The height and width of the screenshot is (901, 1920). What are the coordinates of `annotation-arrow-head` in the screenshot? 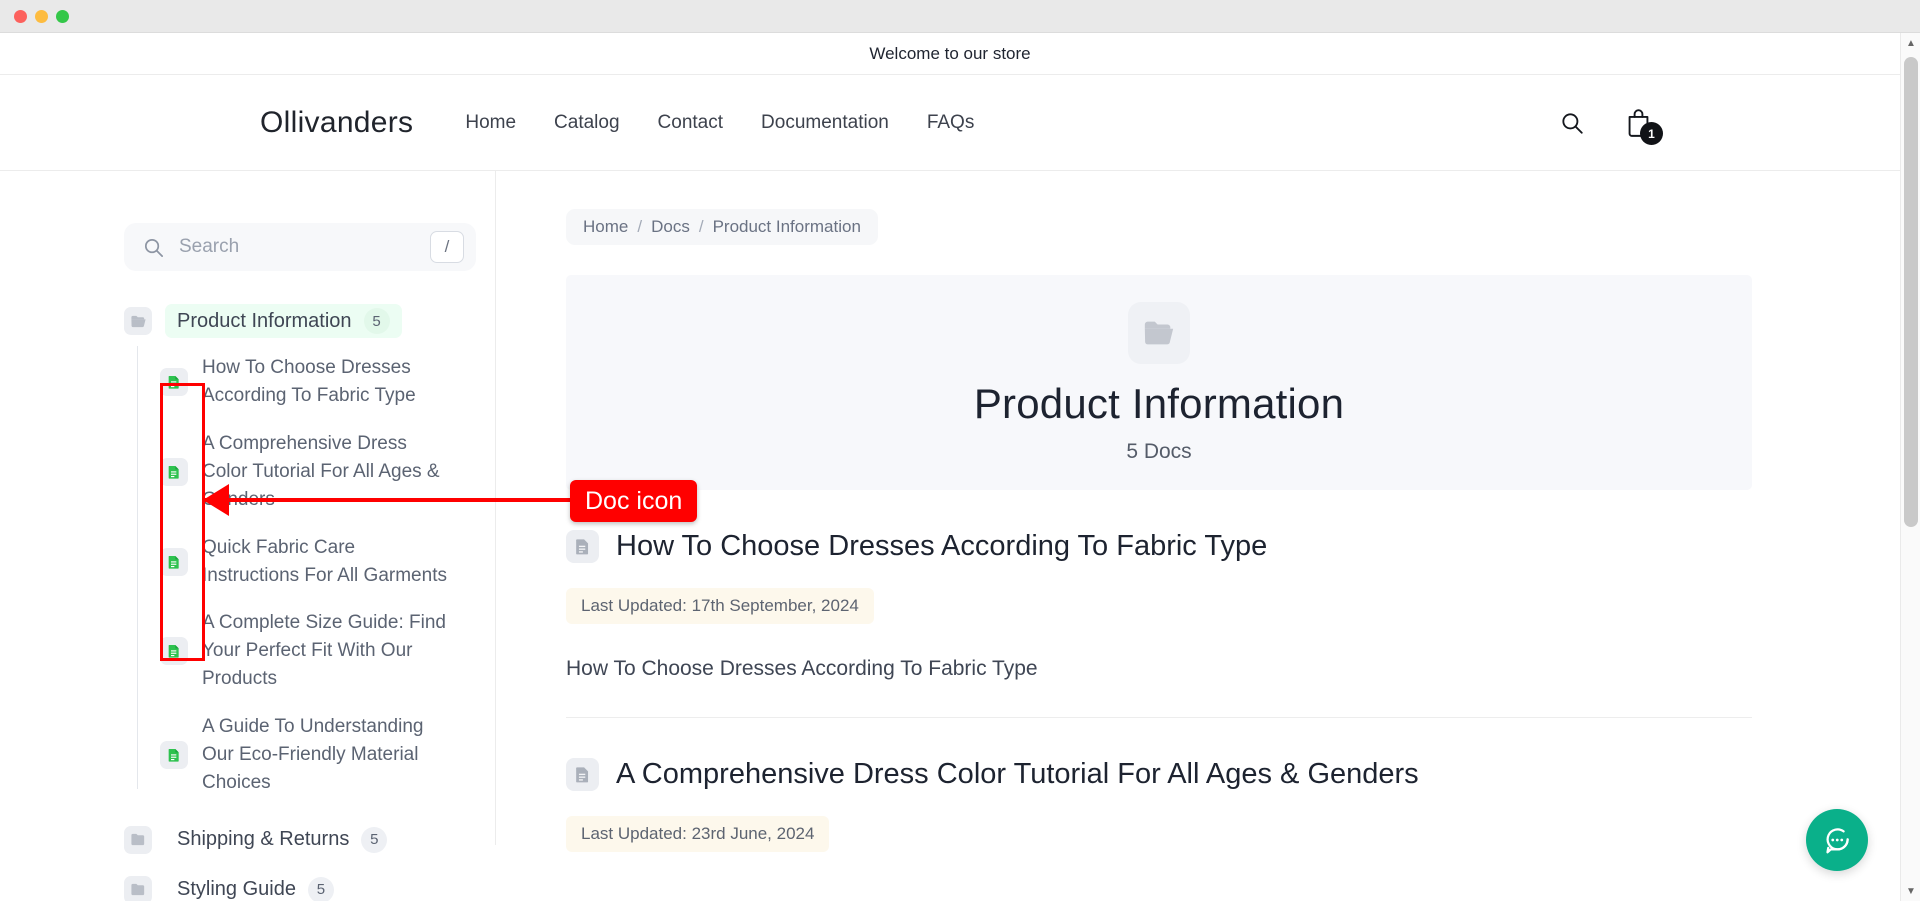 It's located at (216, 500).